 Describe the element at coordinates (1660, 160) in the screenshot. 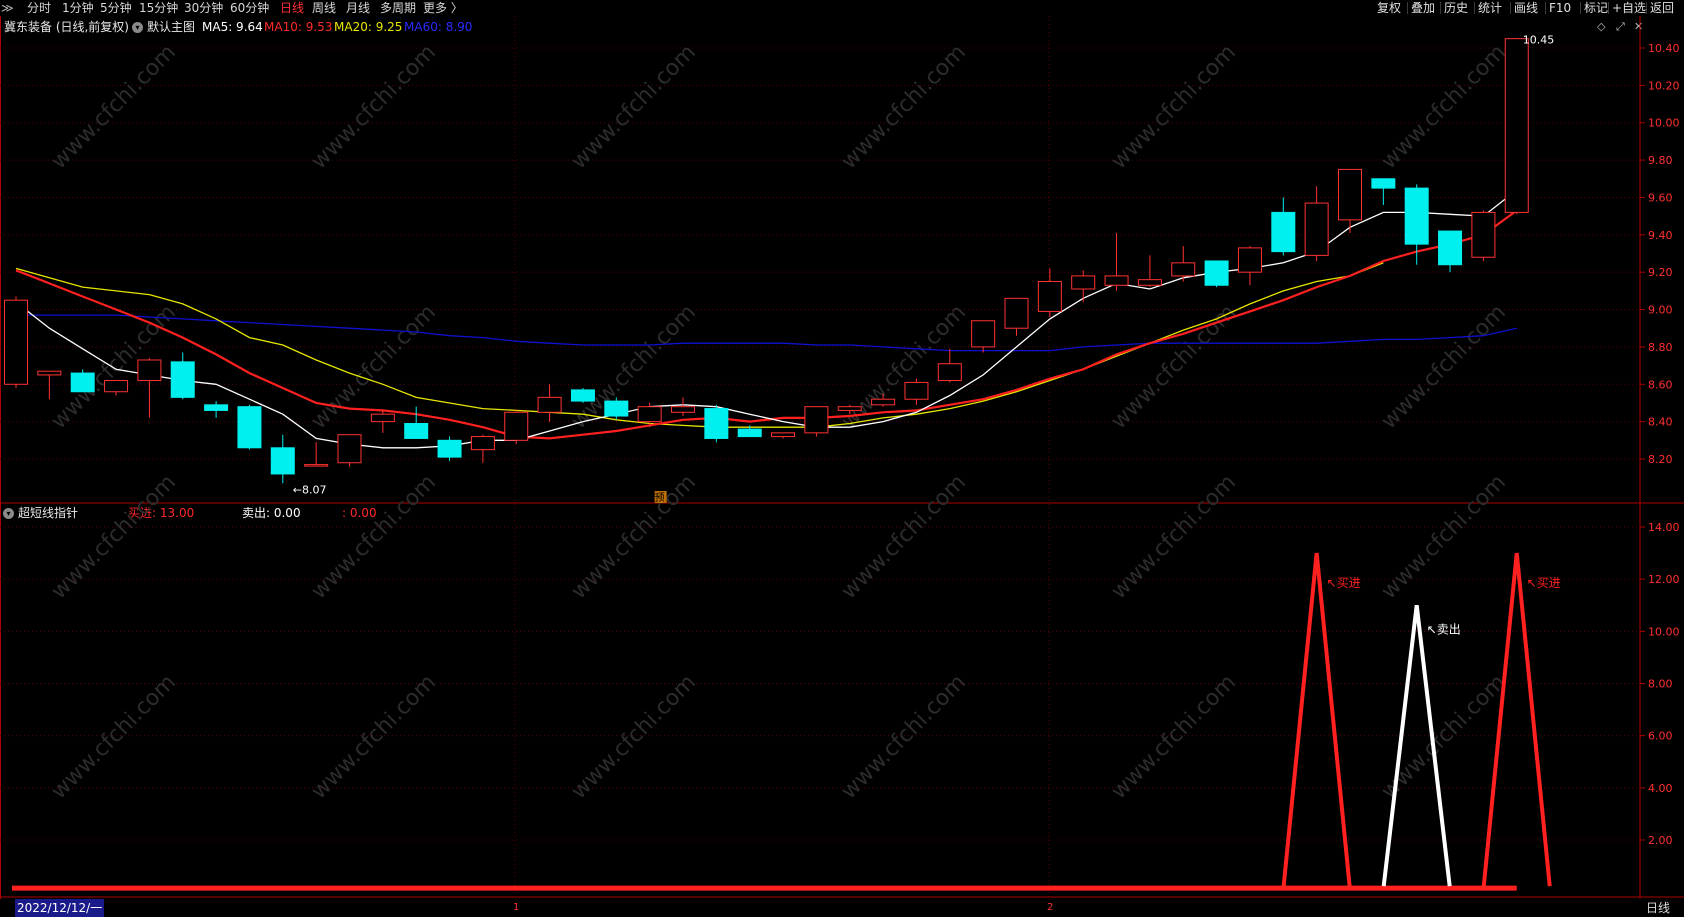

I see `price-tick-label: 9.80` at that location.